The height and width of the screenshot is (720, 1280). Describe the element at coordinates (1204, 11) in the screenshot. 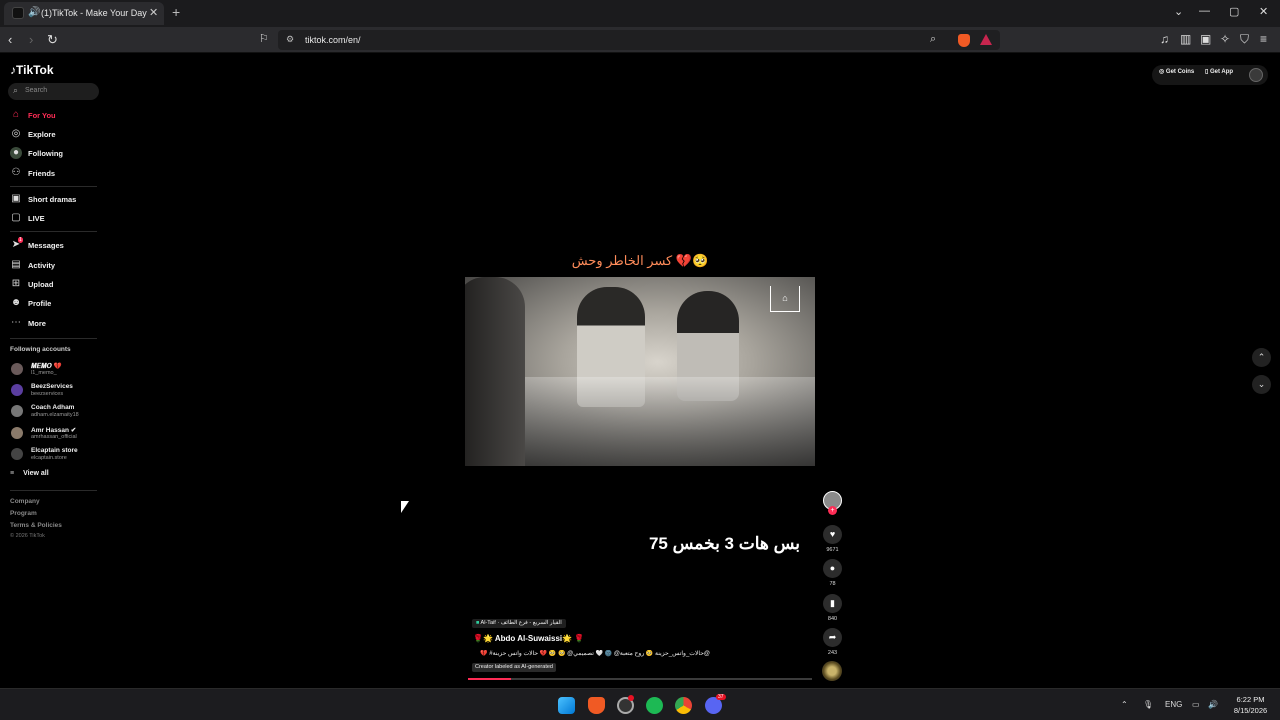

I see `minimize-button: —` at that location.